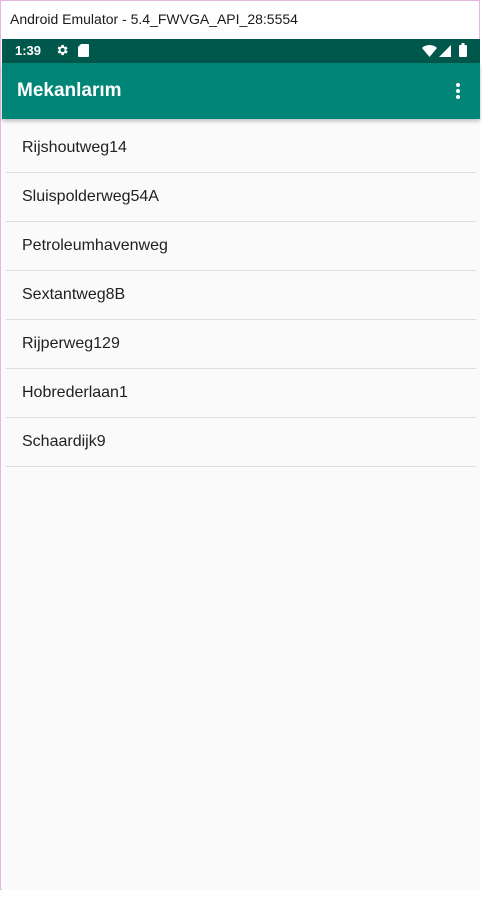  What do you see at coordinates (445, 51) in the screenshot?
I see `signal-icon` at bounding box center [445, 51].